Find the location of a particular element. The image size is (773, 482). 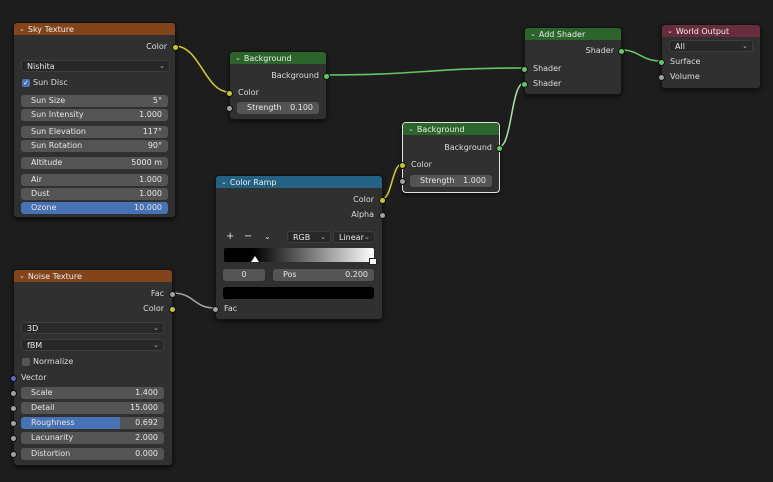

output-alpha-socket is located at coordinates (382, 215).